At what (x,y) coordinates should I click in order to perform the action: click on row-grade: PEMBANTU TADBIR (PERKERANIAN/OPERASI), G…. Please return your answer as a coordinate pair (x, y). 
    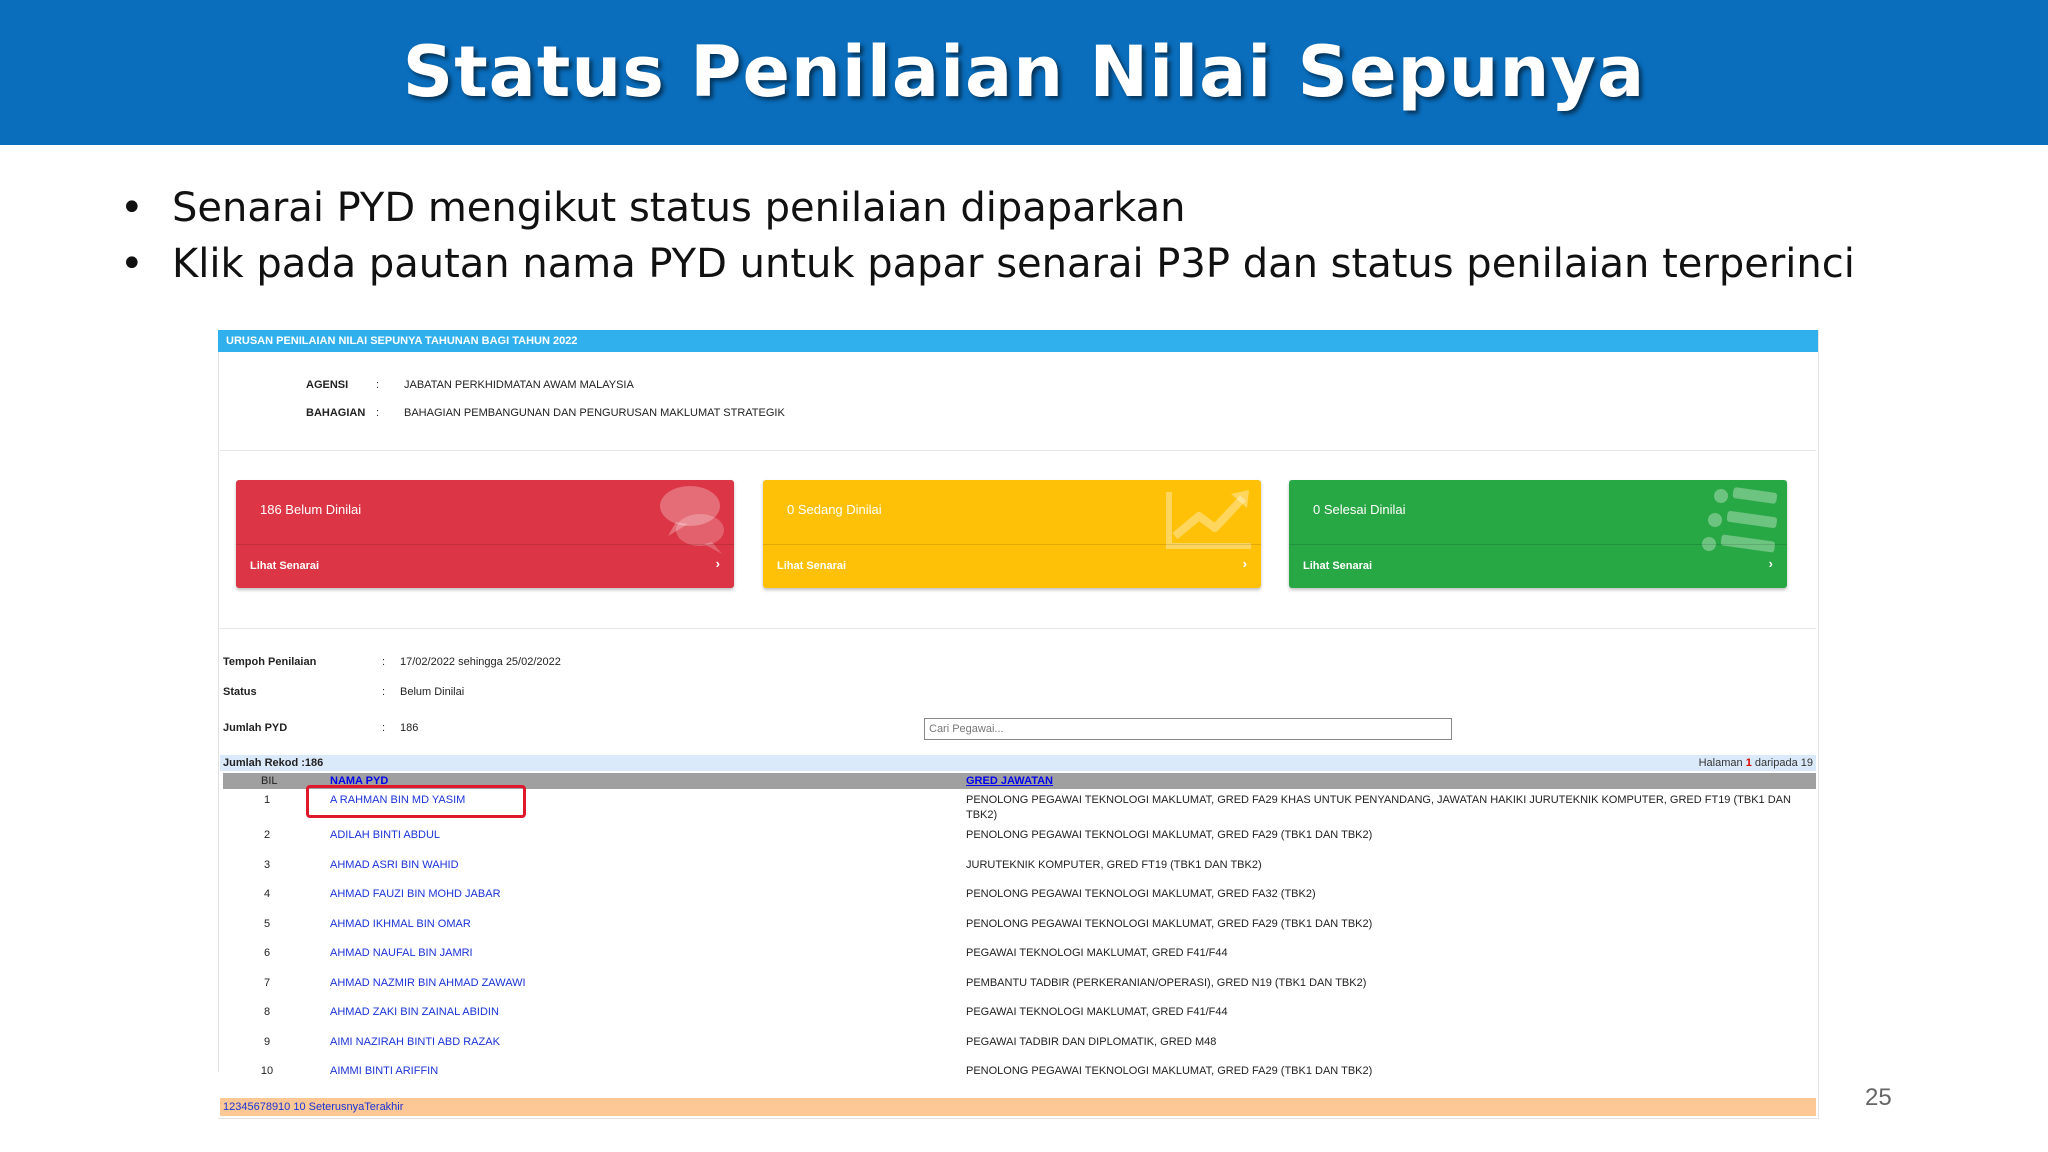
    Looking at the image, I should click on (1166, 983).